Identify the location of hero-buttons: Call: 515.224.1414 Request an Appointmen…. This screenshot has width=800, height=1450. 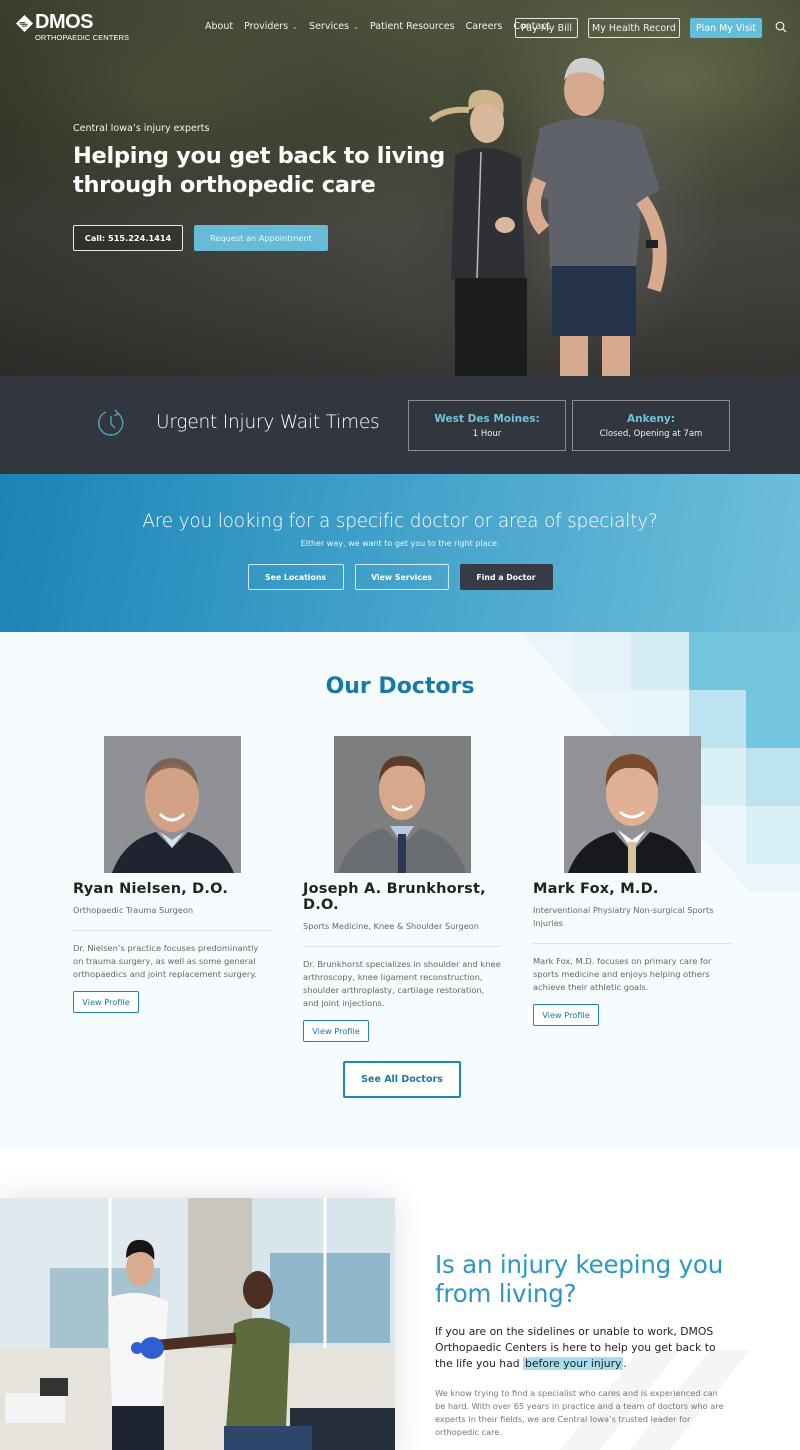
(263, 238).